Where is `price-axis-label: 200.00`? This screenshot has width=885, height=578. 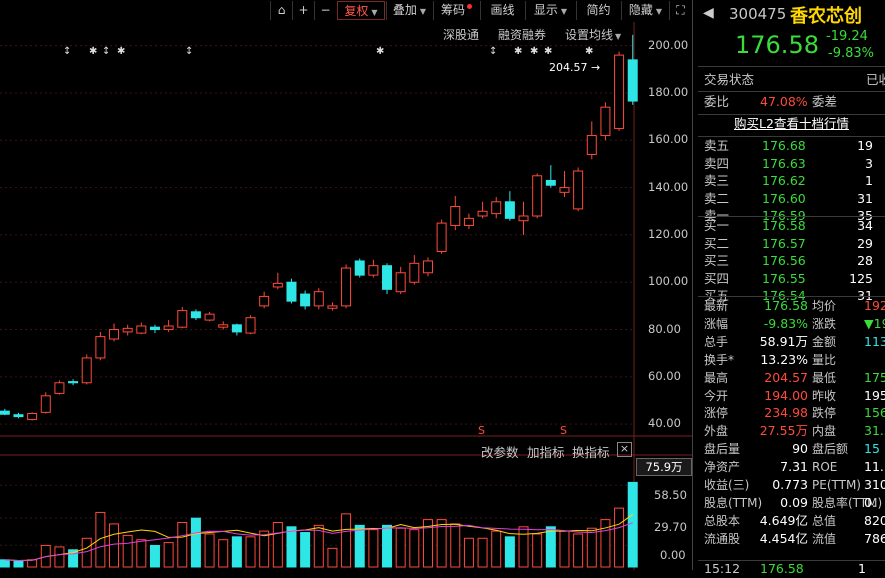
price-axis-label: 200.00 is located at coordinates (668, 44).